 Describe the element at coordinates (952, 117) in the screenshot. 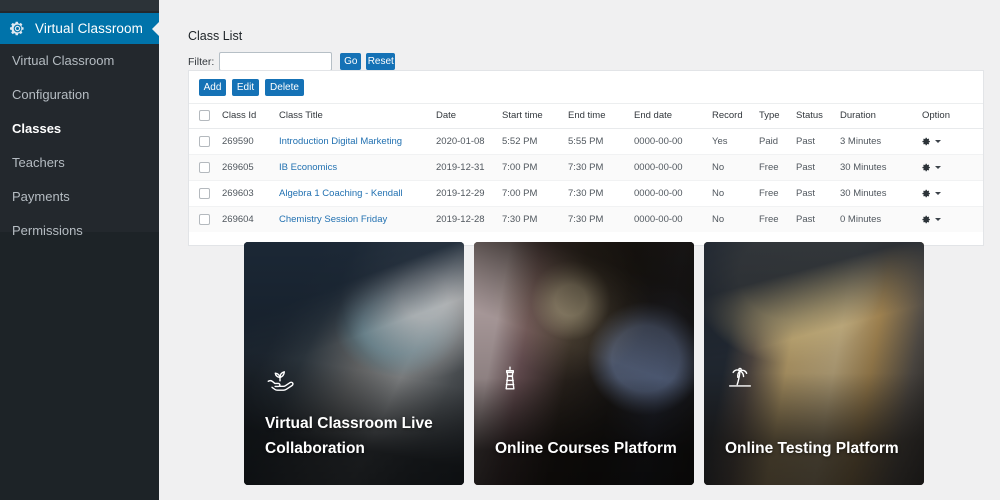

I see `column-header-option: Option` at that location.